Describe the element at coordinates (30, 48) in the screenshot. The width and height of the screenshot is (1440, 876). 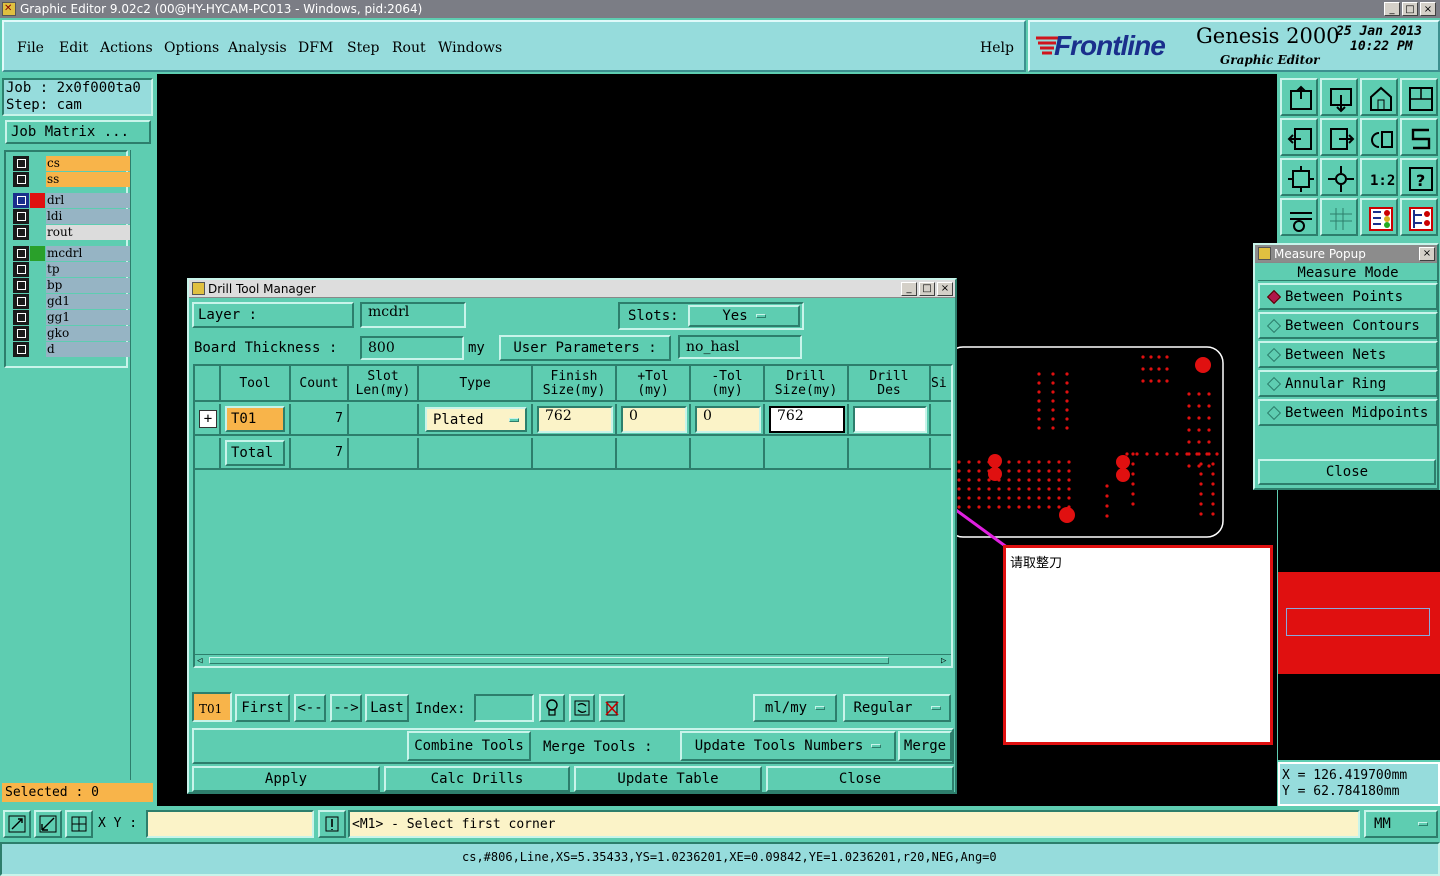
I see `menu-file: File` at that location.